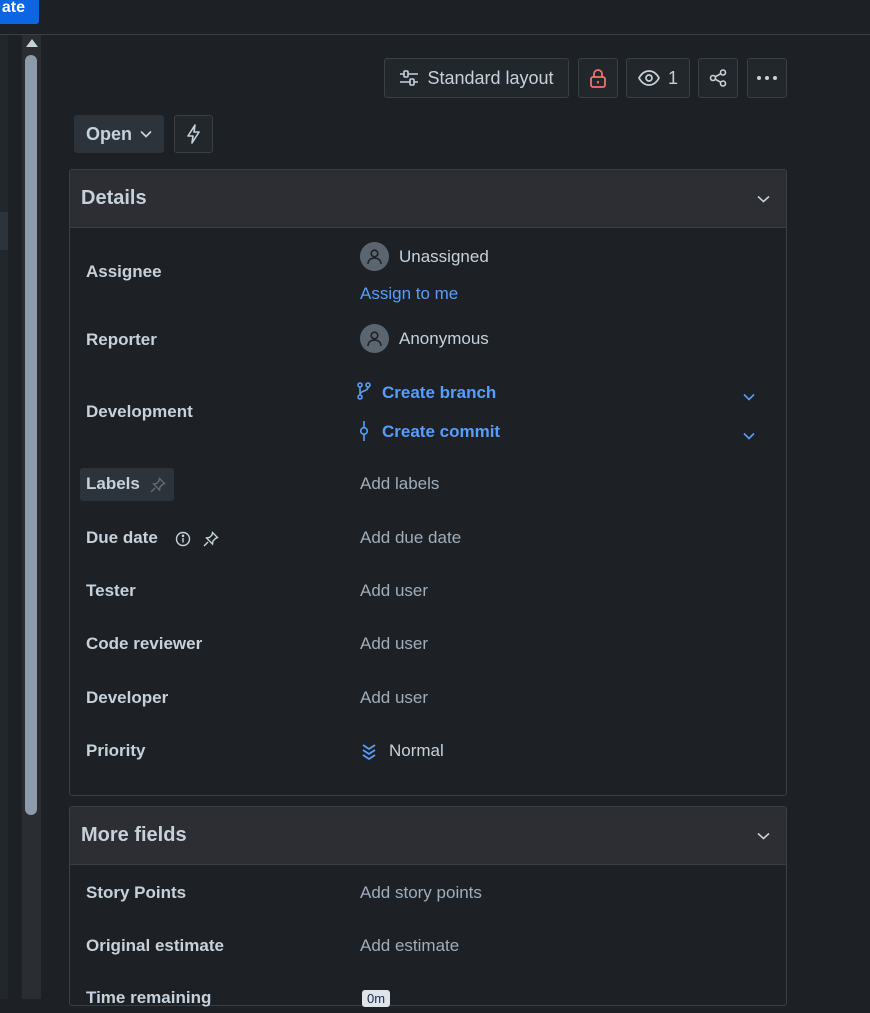 The image size is (870, 1013). What do you see at coordinates (409, 78) in the screenshot?
I see `layout-icon` at bounding box center [409, 78].